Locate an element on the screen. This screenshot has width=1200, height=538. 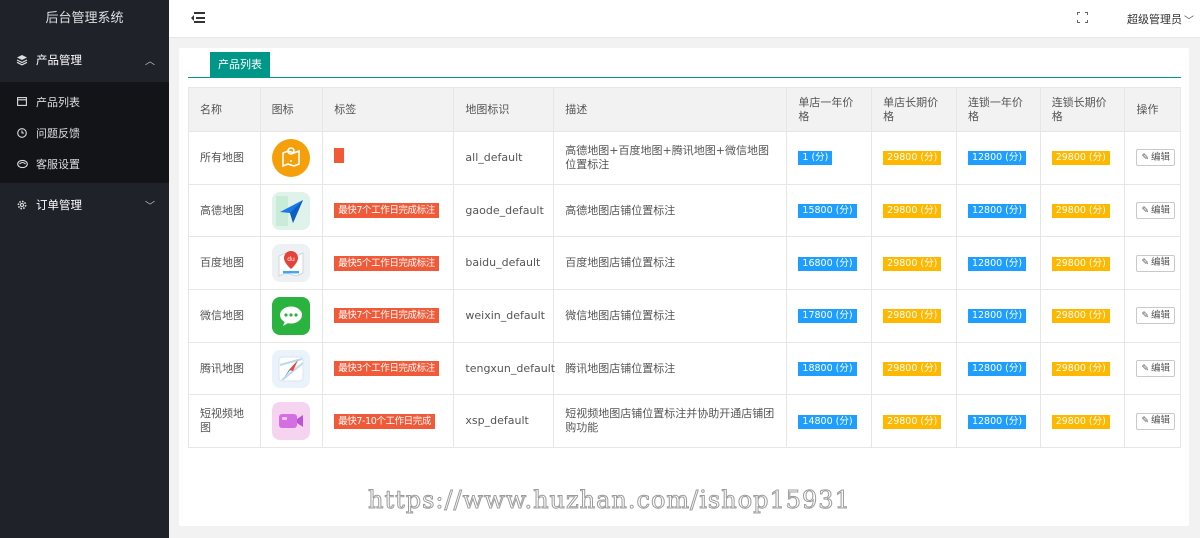
menu-toggle-icon is located at coordinates (198, 18).